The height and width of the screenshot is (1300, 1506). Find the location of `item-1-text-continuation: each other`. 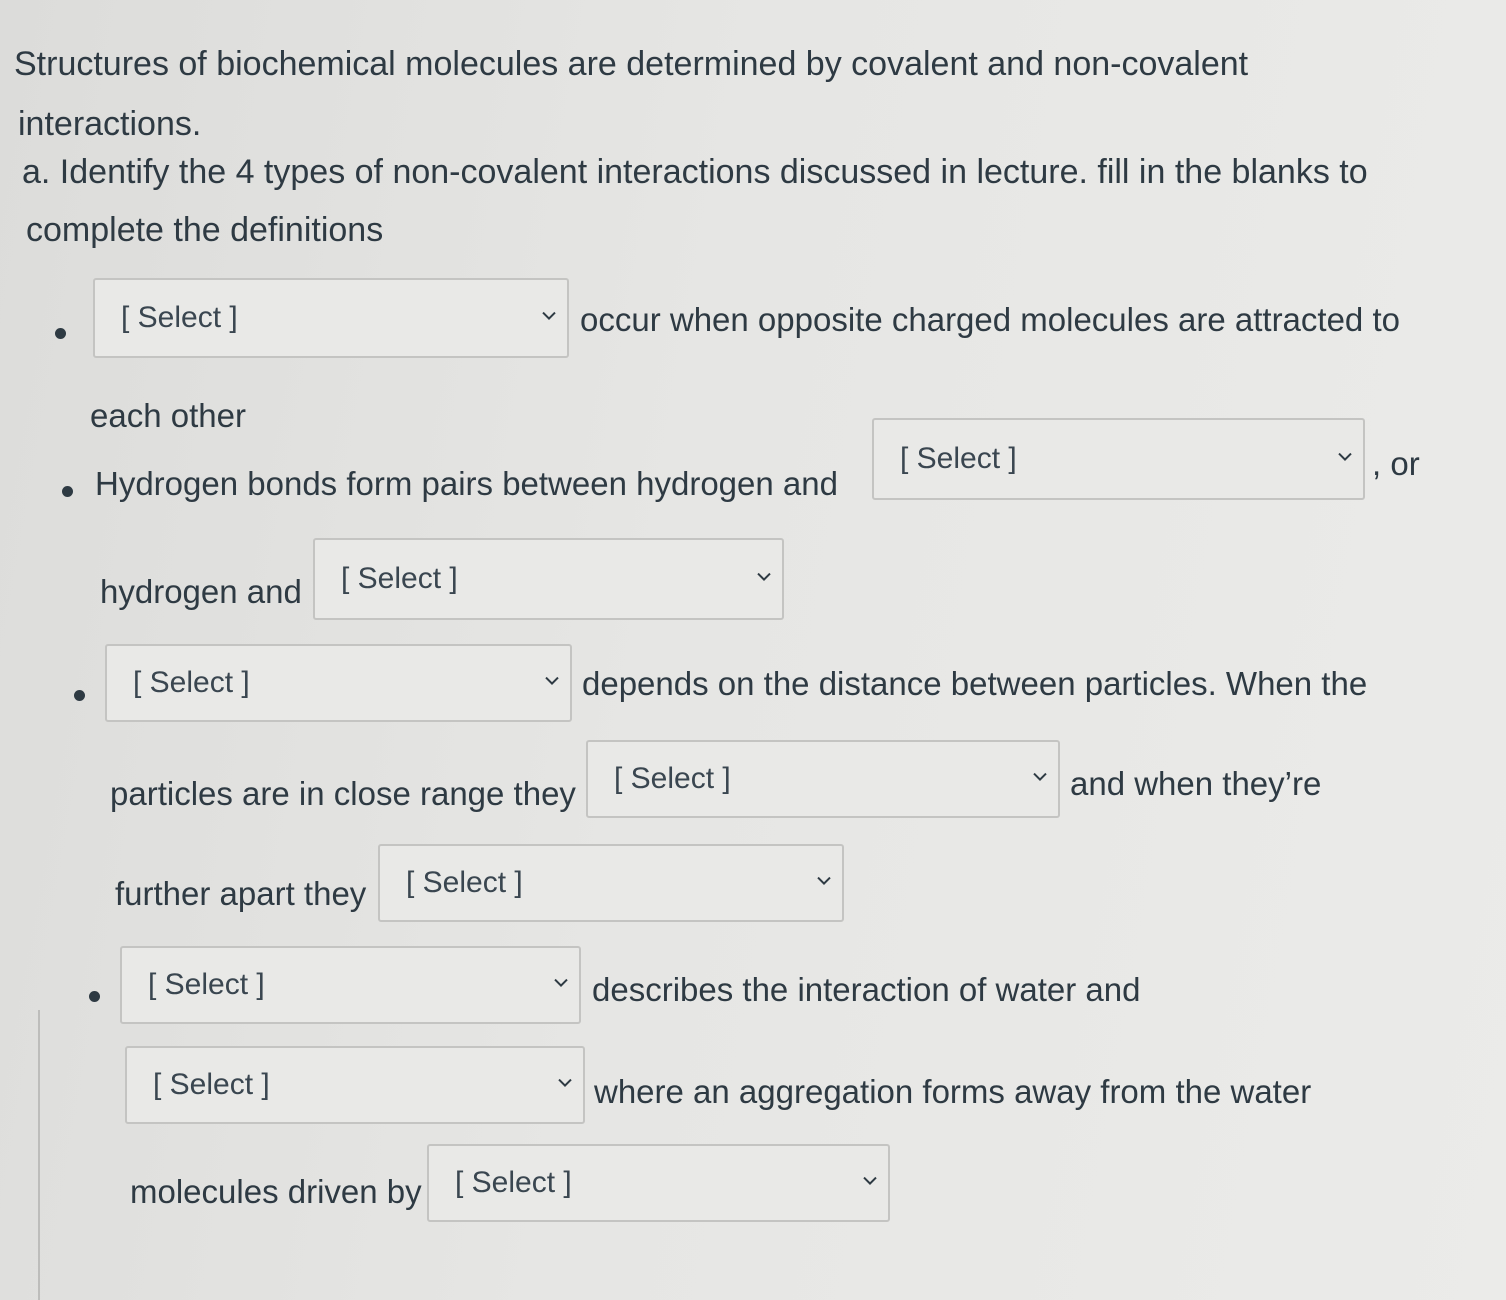

item-1-text-continuation: each other is located at coordinates (168, 415).